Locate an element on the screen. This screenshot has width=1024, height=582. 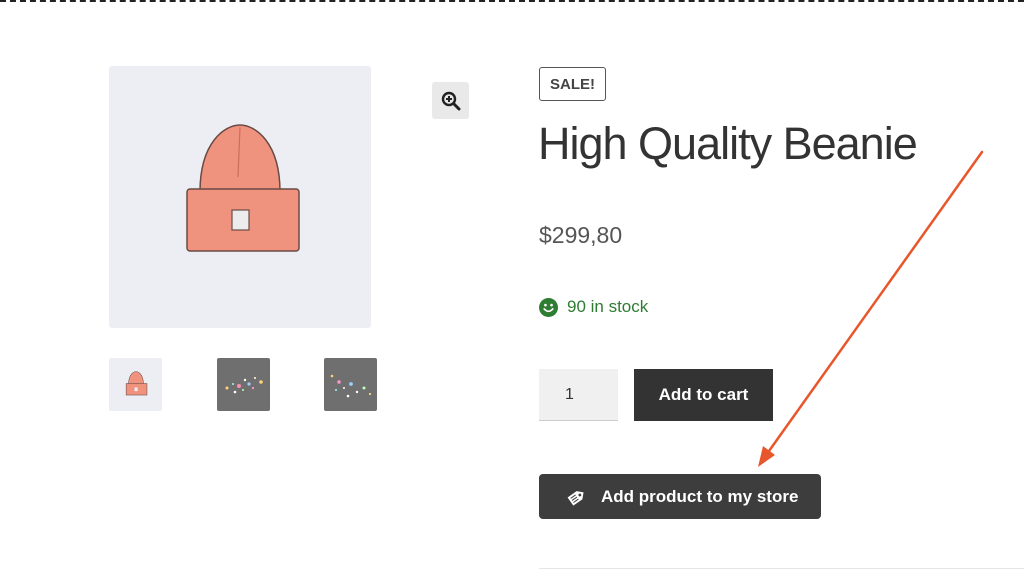
smiley-icon is located at coordinates (548, 307).